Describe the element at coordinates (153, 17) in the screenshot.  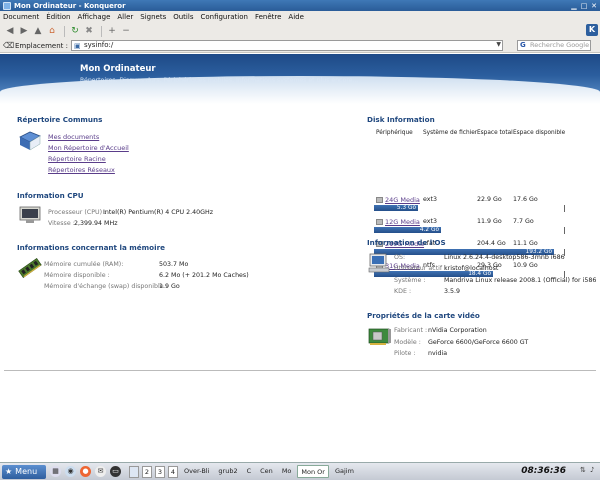
I see `menu-bookmarks: Signets` at that location.